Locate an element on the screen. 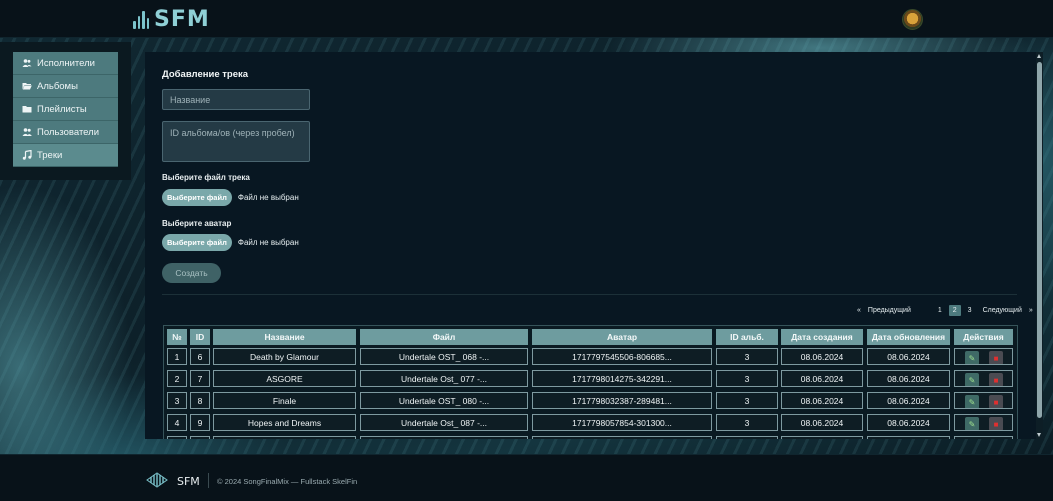 The height and width of the screenshot is (501, 1053). row-id: 9 is located at coordinates (200, 422).